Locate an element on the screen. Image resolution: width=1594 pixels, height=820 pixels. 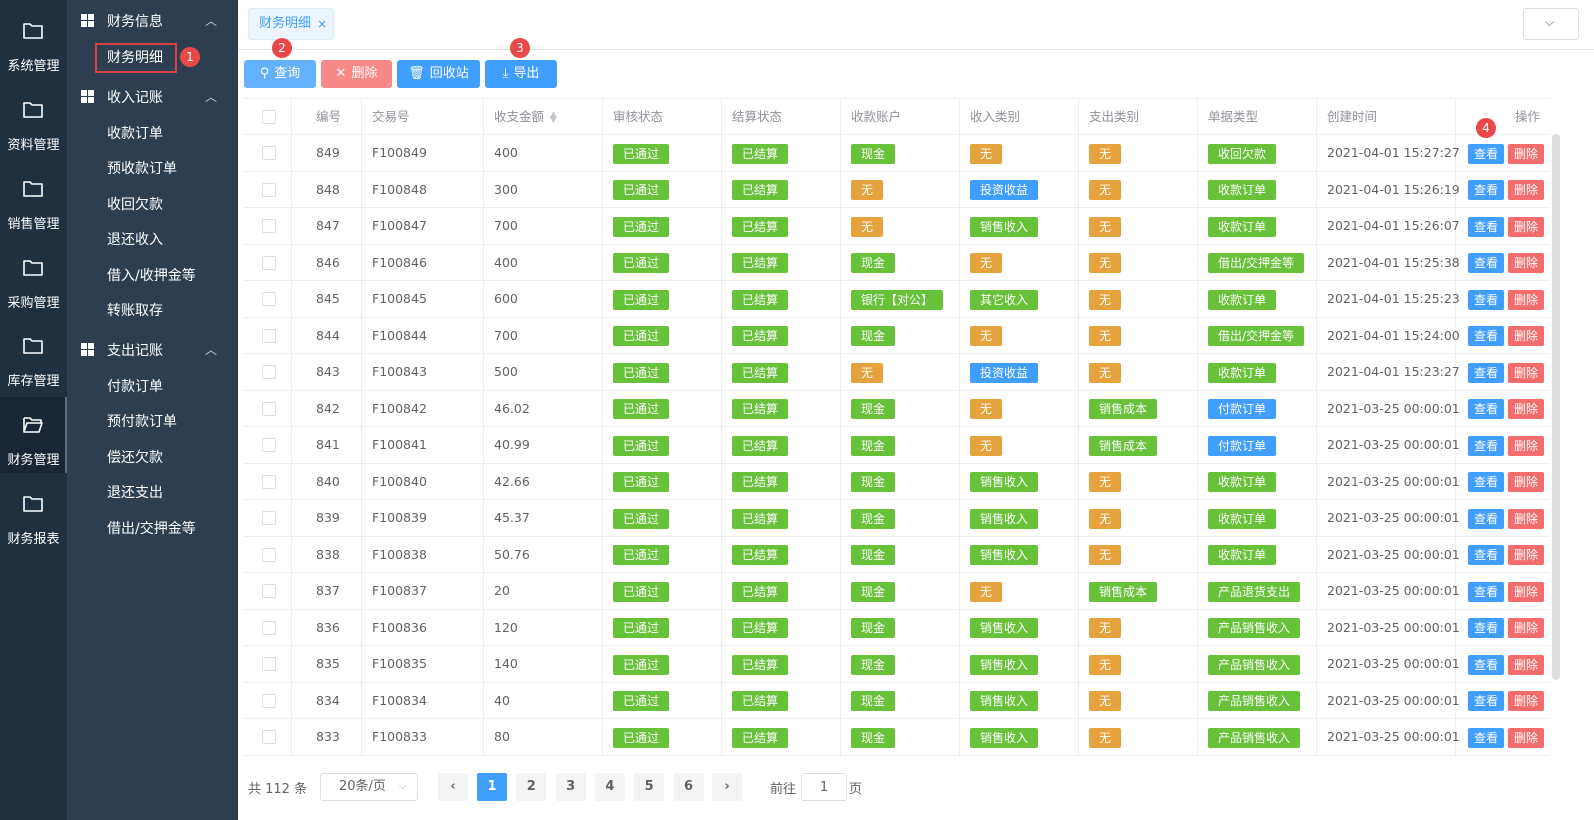
header-cell: 收支金额 ▲ ▼ is located at coordinates (543, 117).